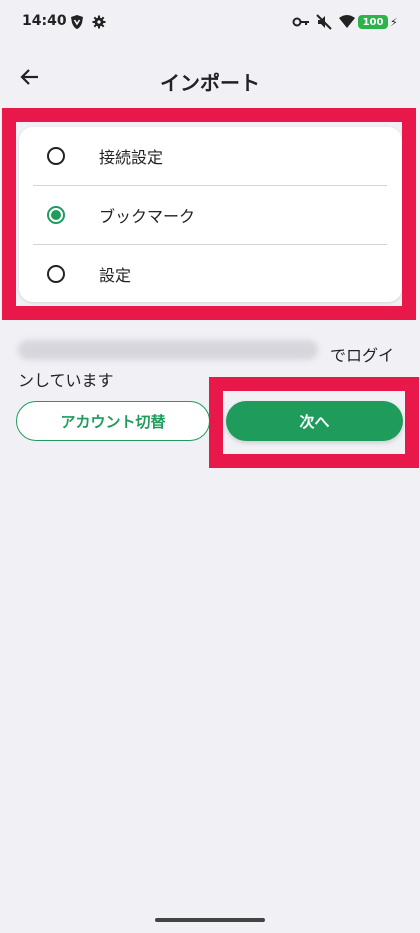 The width and height of the screenshot is (420, 933). What do you see at coordinates (44, 21) in the screenshot?
I see `status-time: 14:40` at bounding box center [44, 21].